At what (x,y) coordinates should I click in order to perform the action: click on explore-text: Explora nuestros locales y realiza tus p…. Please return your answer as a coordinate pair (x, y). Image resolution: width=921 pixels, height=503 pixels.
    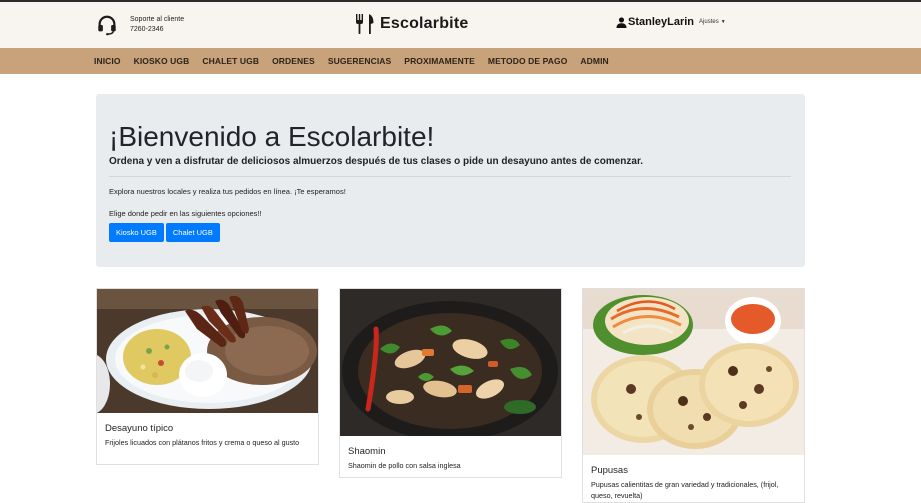
    Looking at the image, I should click on (227, 191).